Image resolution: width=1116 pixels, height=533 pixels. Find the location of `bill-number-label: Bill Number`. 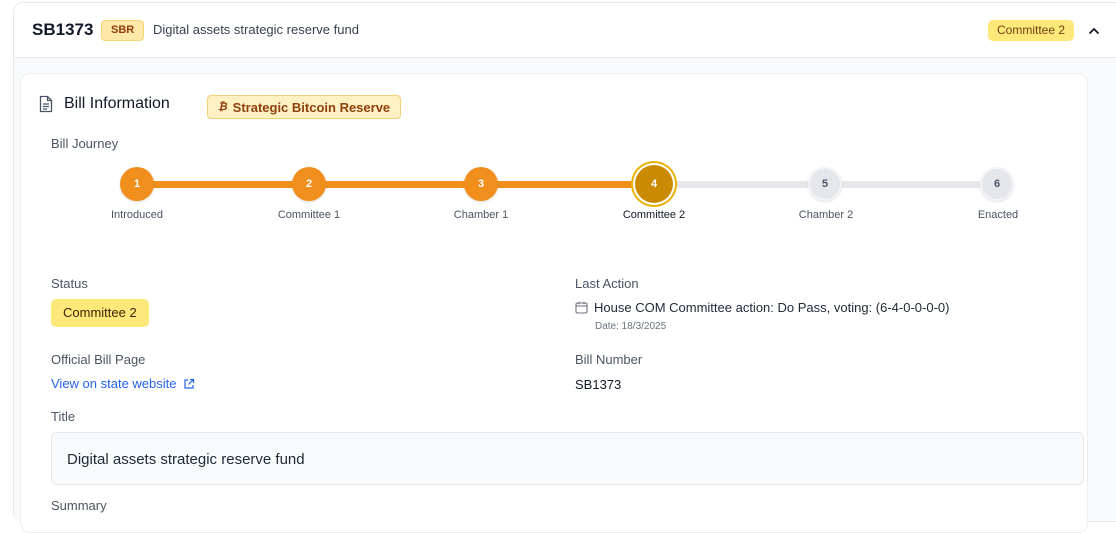

bill-number-label: Bill Number is located at coordinates (609, 359).